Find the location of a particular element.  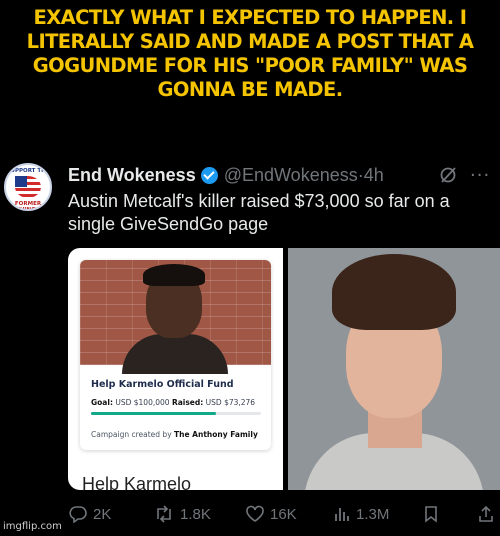

repost-button: 1.8K is located at coordinates (182, 514).